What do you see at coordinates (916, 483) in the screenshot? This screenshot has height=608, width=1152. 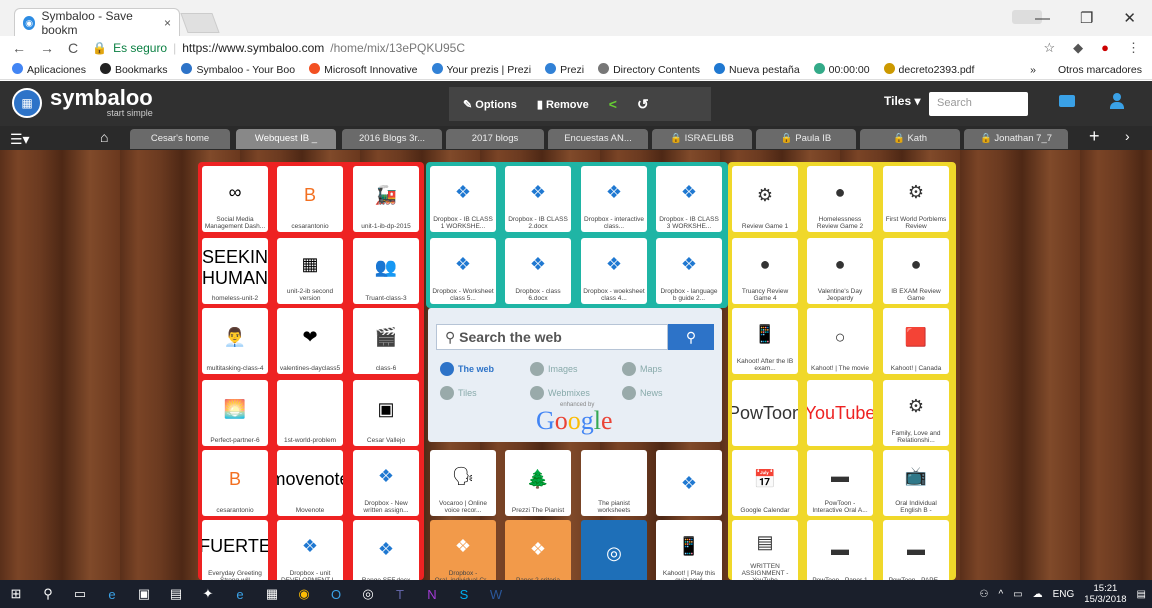 I see `bookmark-tile: 📺 Oral Individual English B -` at bounding box center [916, 483].